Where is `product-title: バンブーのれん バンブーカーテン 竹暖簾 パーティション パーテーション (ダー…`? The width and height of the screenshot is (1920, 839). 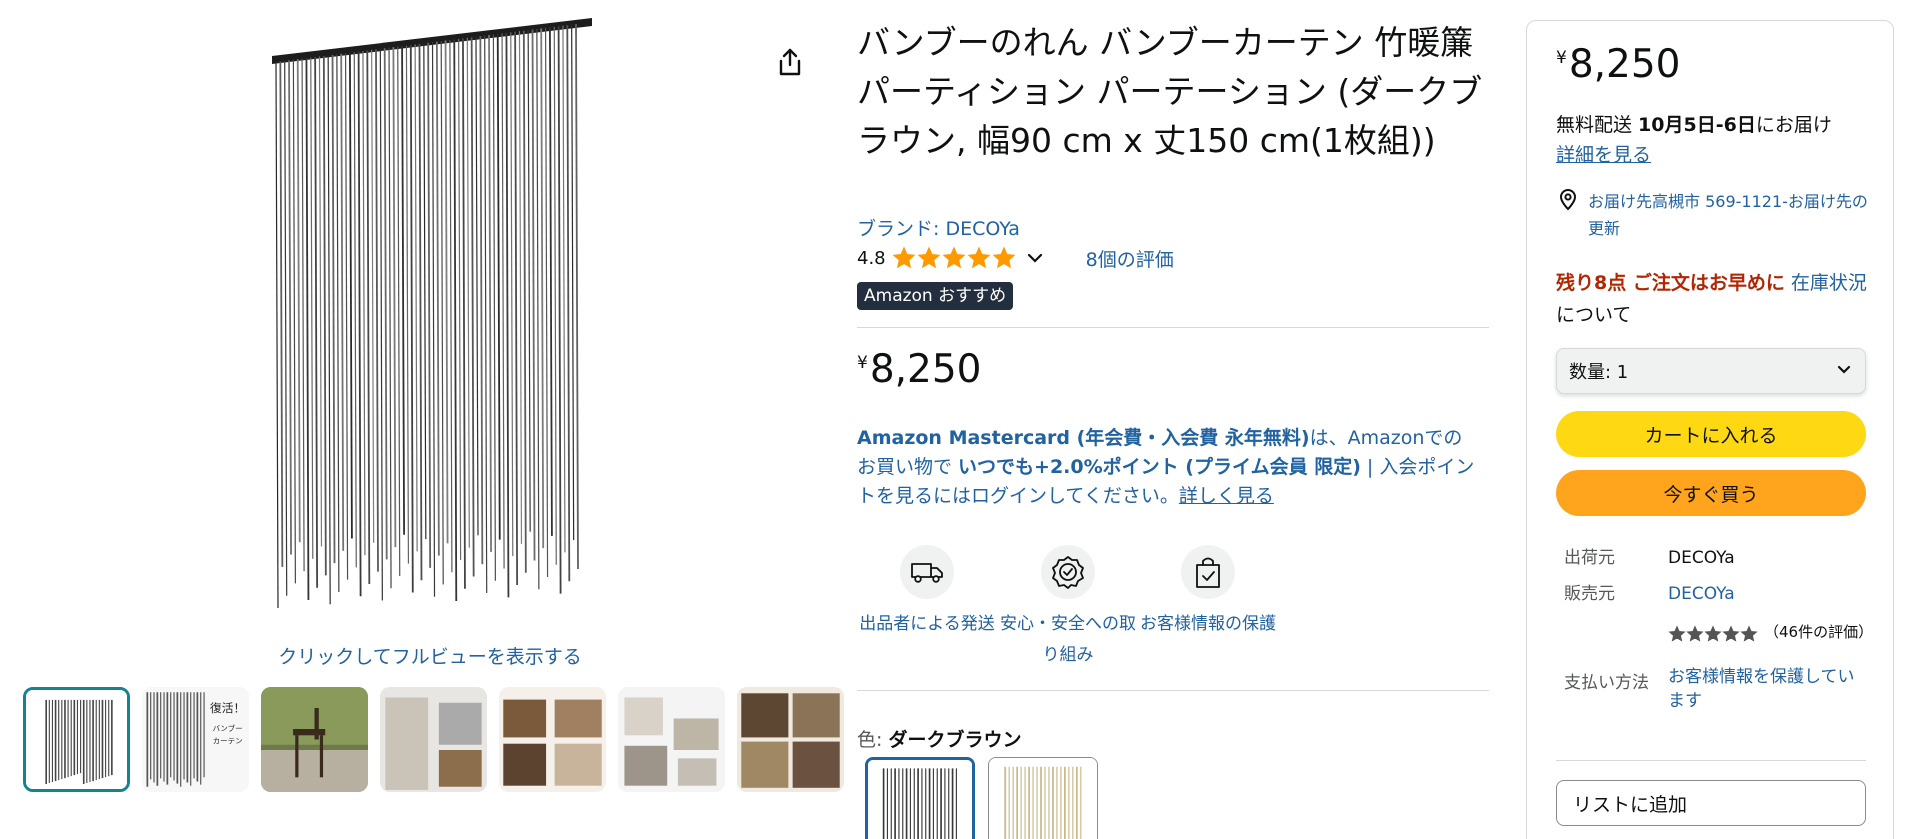 product-title: バンブーのれん バンブーカーテン 竹暖簾 パーティション パーテーション (ダー… is located at coordinates (1170, 91).